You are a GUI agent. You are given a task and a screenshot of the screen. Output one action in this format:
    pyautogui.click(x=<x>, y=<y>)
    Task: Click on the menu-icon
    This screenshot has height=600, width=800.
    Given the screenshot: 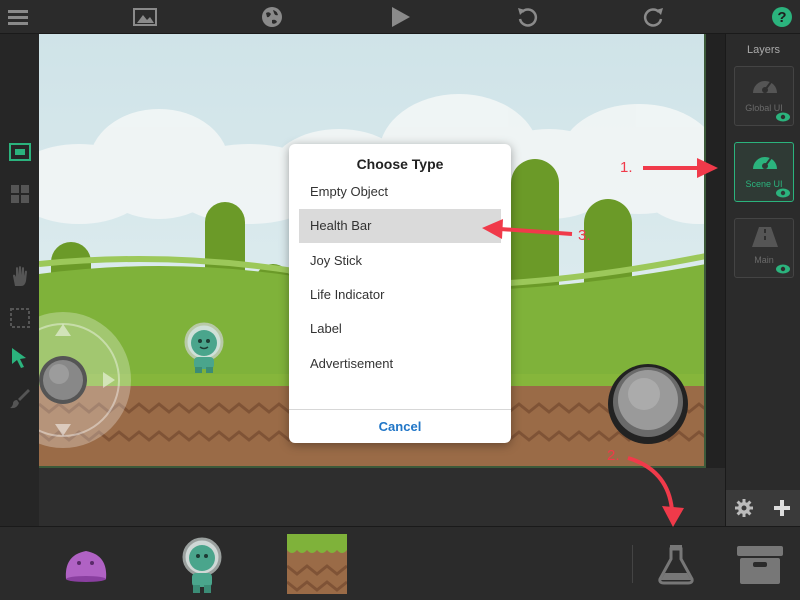 What is the action you would take?
    pyautogui.click(x=18, y=17)
    